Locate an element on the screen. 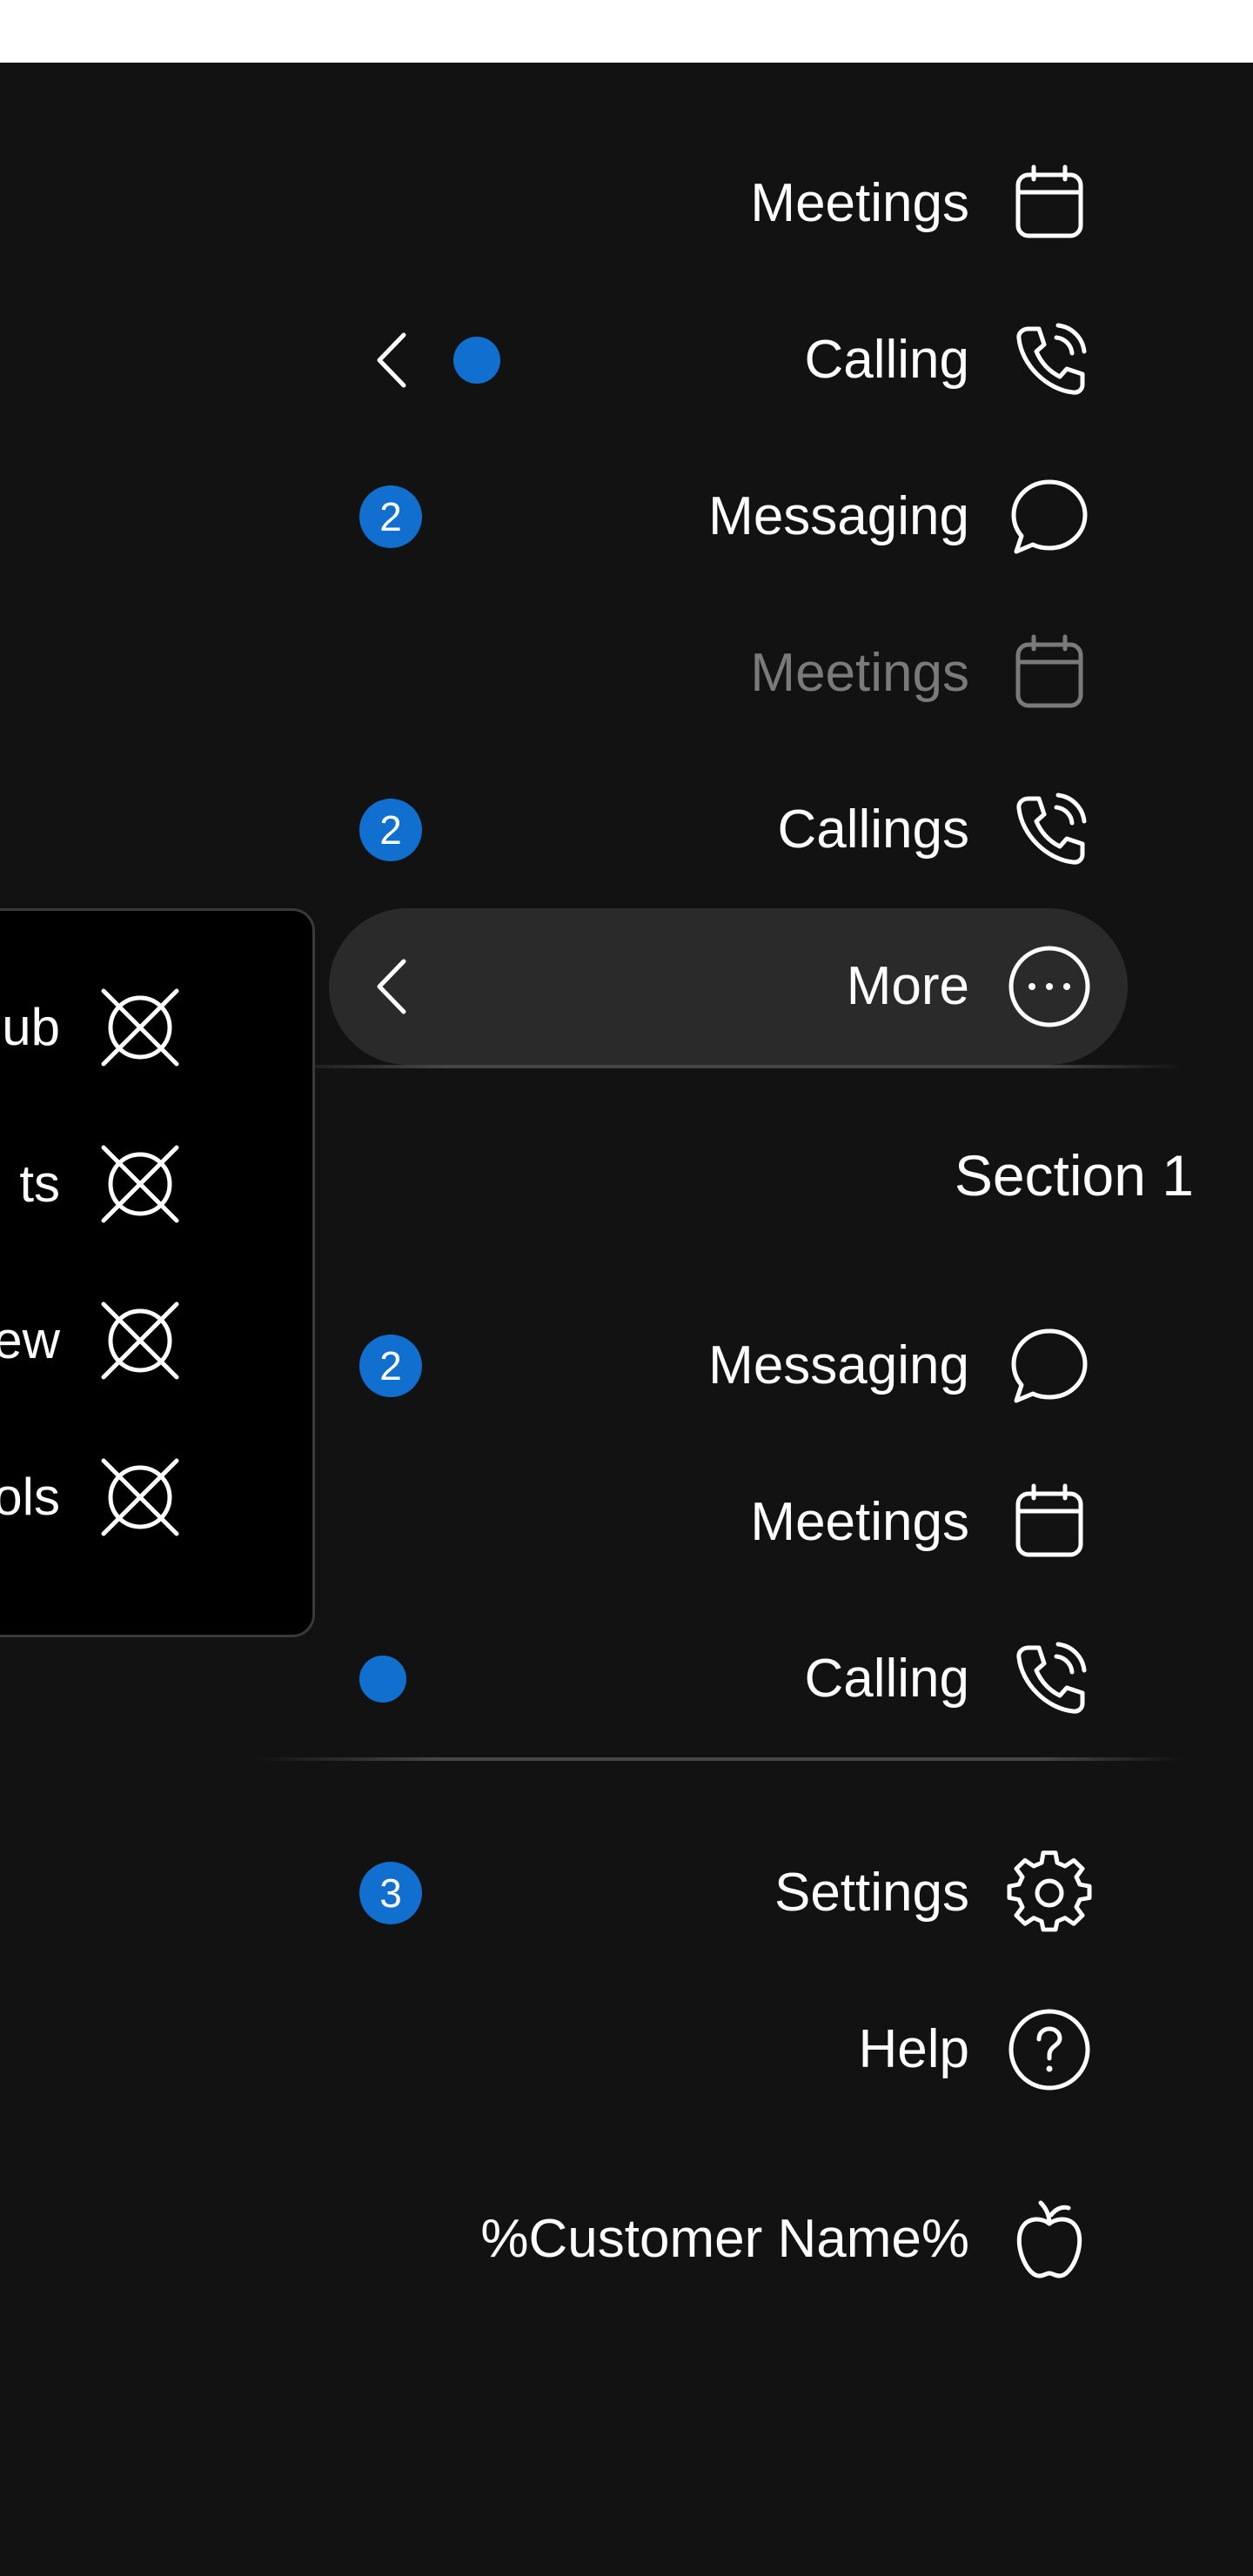 This screenshot has height=2576, width=1253. popover-item-label: ts is located at coordinates (39, 1183).